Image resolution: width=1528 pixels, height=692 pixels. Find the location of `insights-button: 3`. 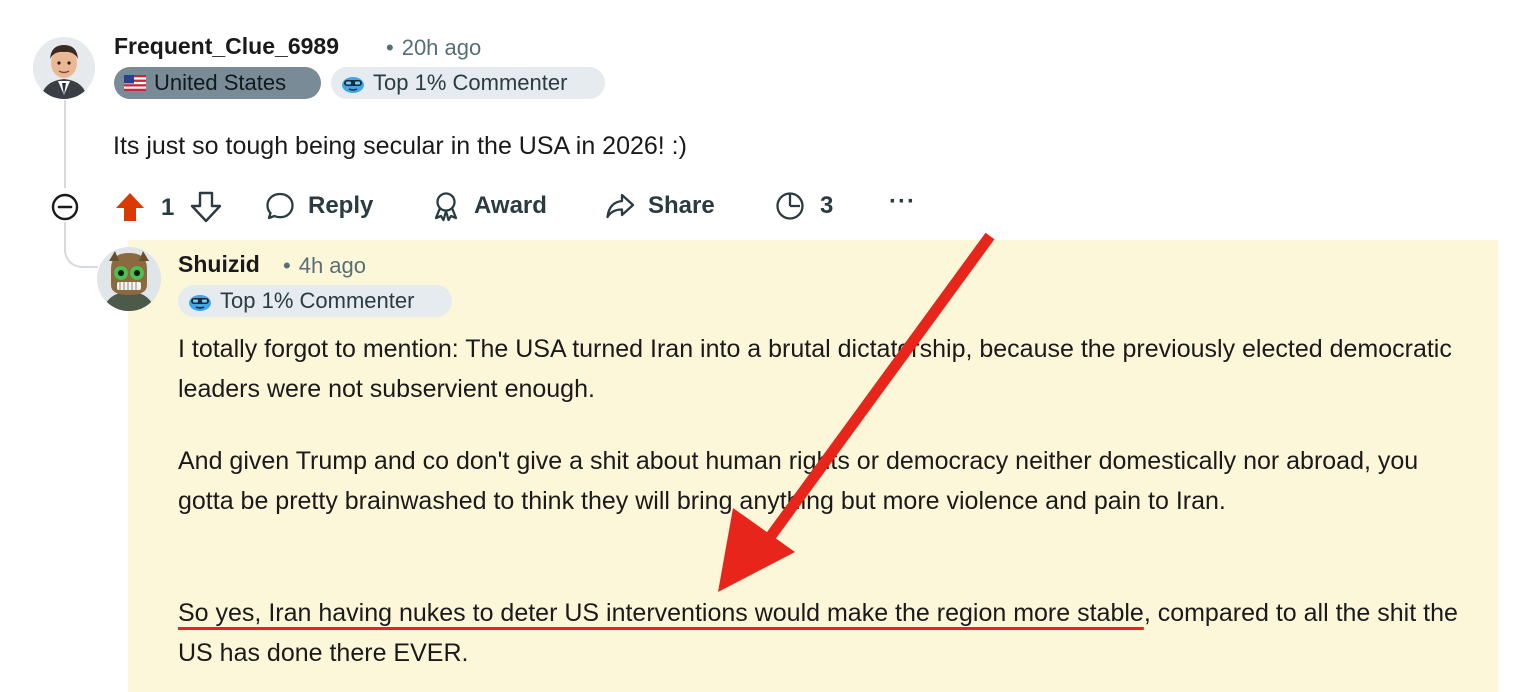

insights-button: 3 is located at coordinates (803, 206).